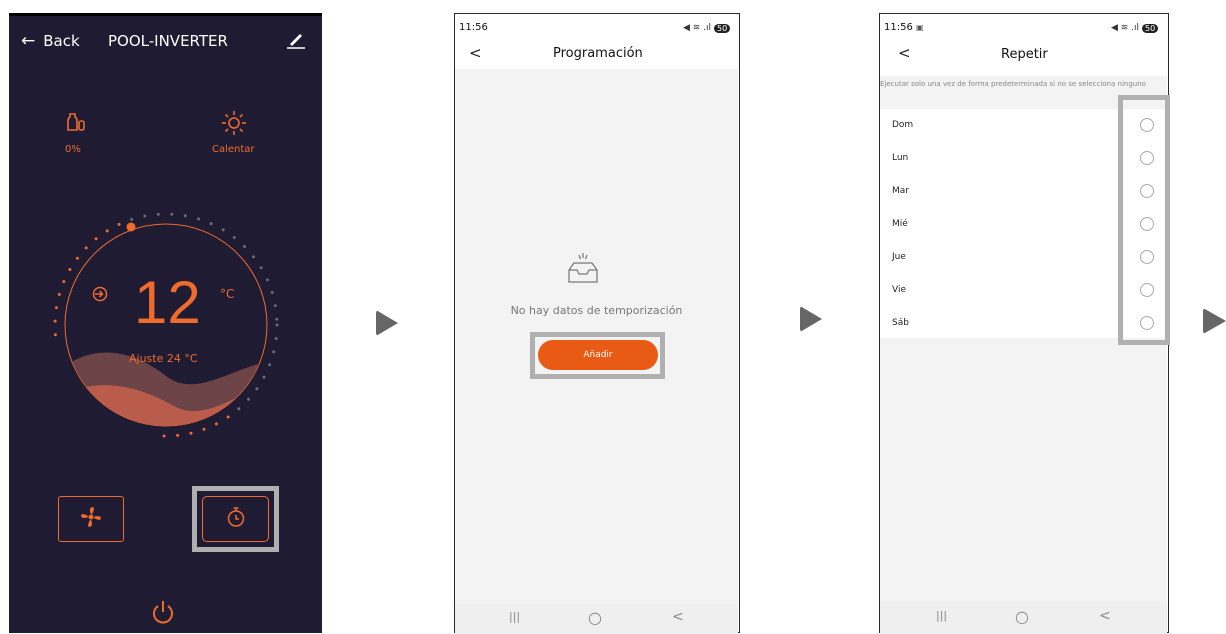 Image resolution: width=1226 pixels, height=634 pixels. Describe the element at coordinates (900, 323) in the screenshot. I see `day-label: Sáb` at that location.